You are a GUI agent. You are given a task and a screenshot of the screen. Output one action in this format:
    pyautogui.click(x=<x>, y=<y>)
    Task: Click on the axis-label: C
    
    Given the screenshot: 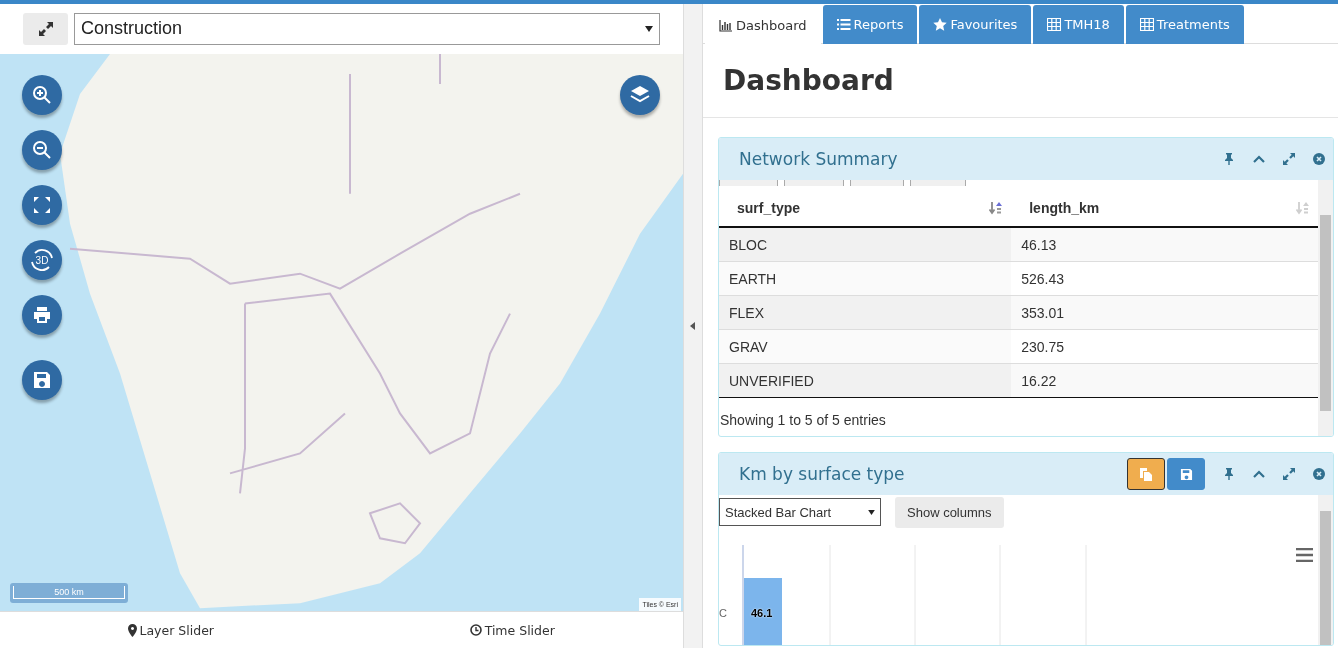 What is the action you would take?
    pyautogui.click(x=723, y=613)
    